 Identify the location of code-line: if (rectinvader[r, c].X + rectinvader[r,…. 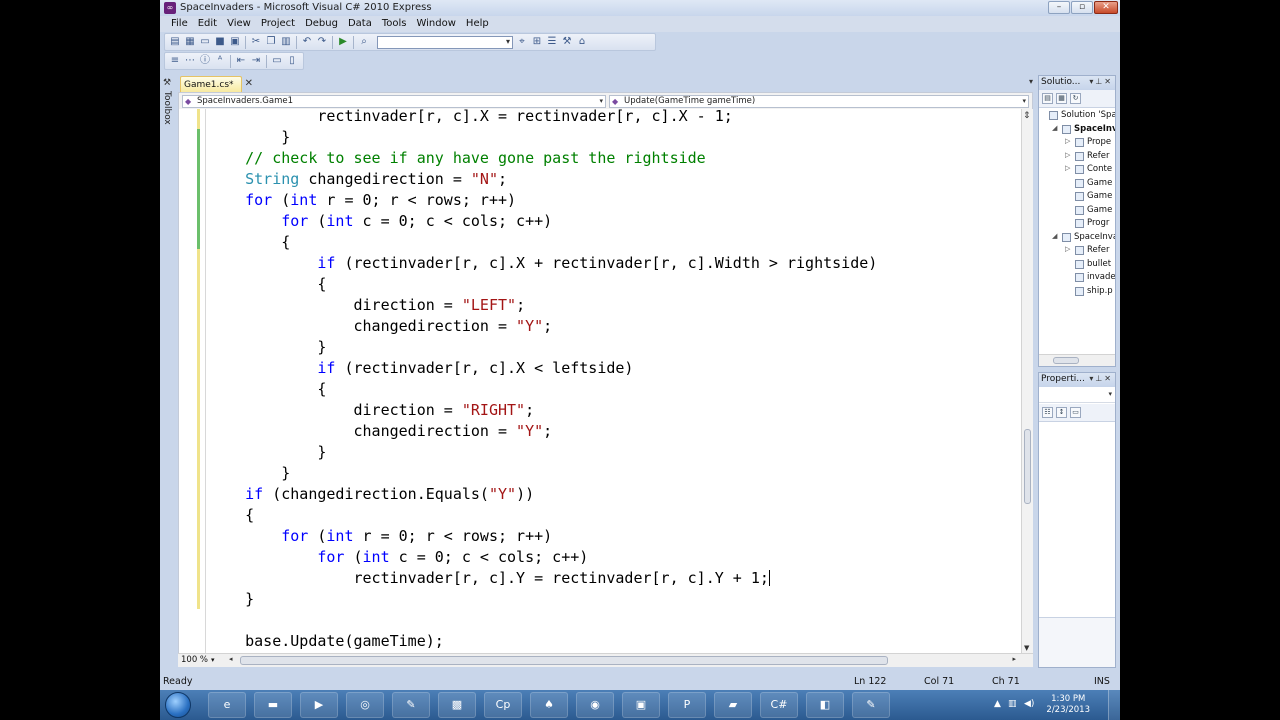
(543, 263).